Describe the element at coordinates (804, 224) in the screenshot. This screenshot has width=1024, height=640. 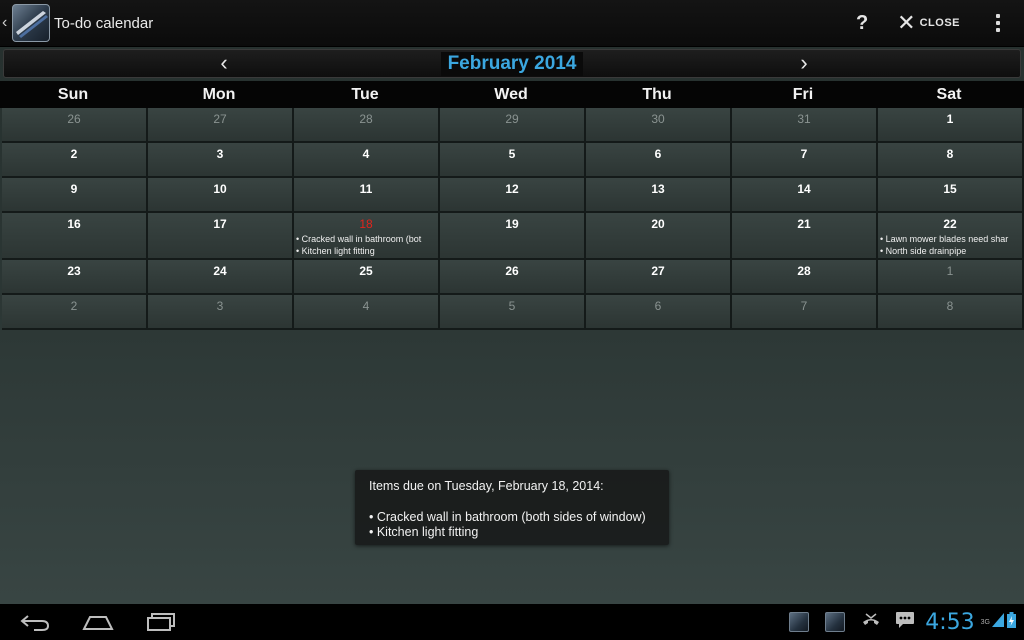
I see `day-number: 21` at that location.